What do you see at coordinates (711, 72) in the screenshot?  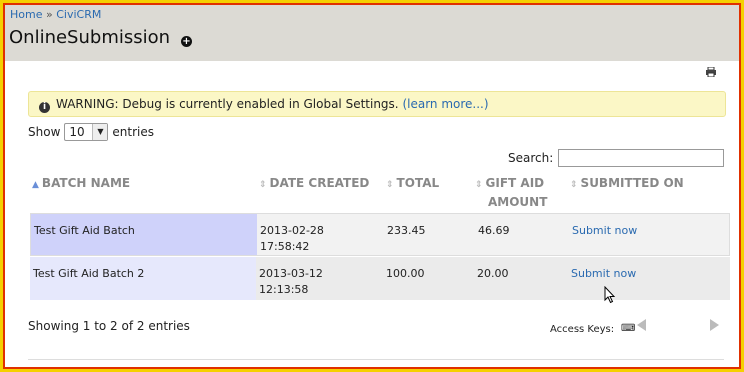 I see `print-icon` at bounding box center [711, 72].